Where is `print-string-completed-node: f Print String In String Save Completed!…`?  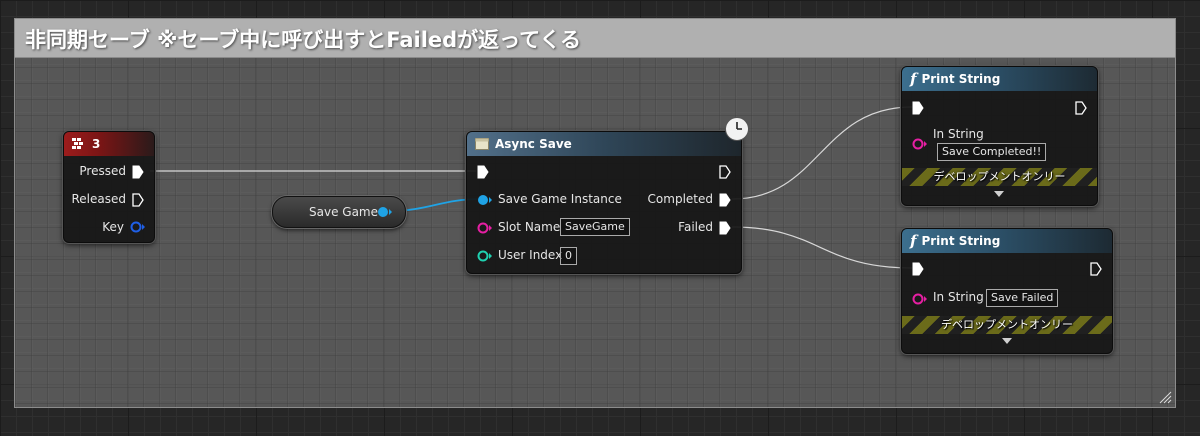 print-string-completed-node: f Print String In String Save Completed!… is located at coordinates (999, 136).